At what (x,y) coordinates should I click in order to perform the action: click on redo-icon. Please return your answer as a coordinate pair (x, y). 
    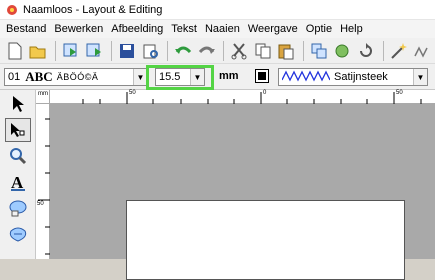
    Looking at the image, I should click on (207, 51).